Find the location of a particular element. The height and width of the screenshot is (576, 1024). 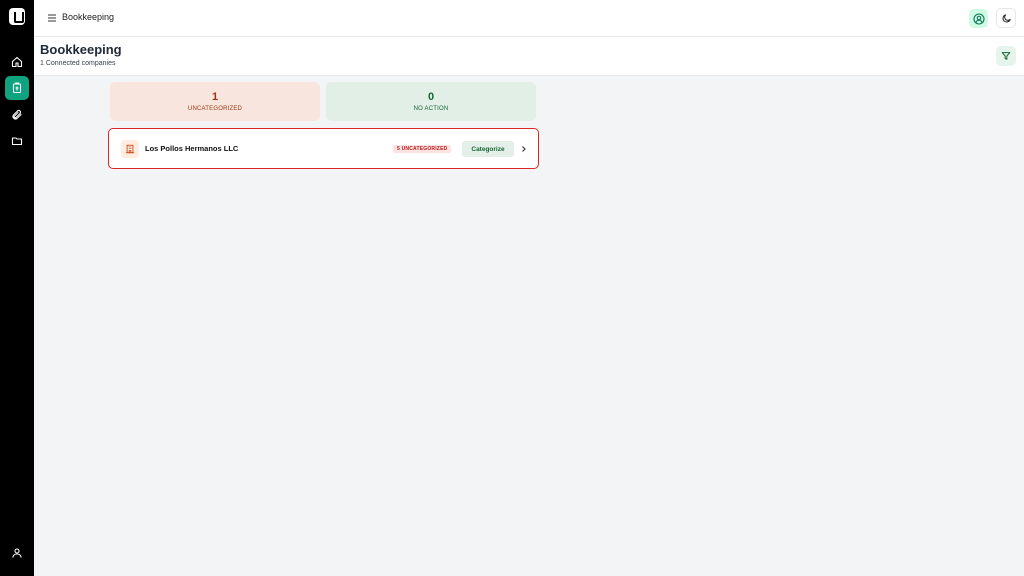

chevron-right-icon is located at coordinates (524, 149).